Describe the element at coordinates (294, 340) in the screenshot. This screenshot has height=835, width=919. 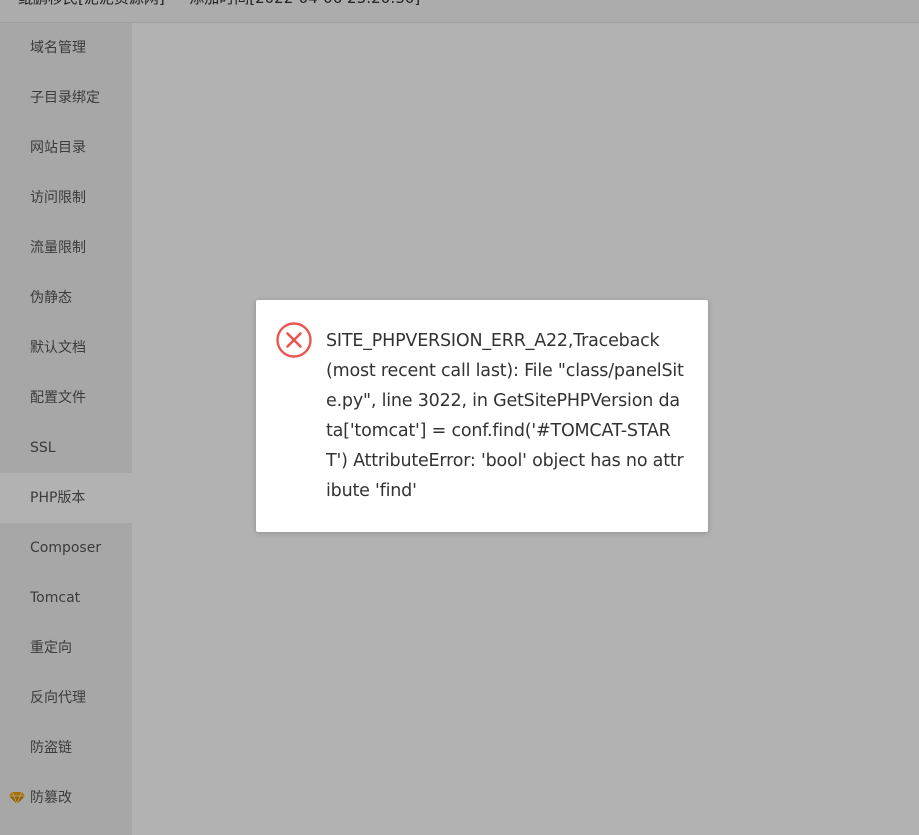
I see `error-icon` at that location.